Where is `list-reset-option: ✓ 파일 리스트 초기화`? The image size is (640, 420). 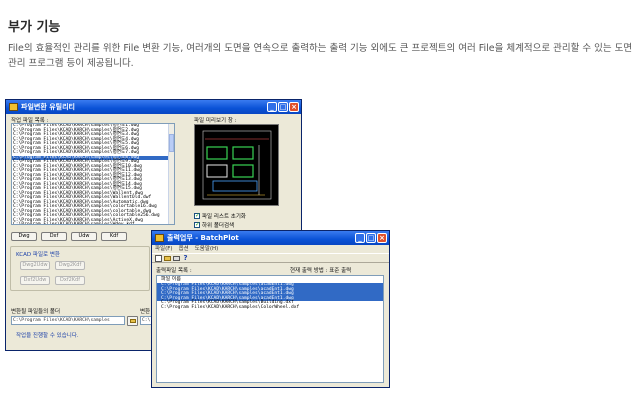
list-reset-option: ✓ 파일 리스트 초기화 is located at coordinates (220, 216).